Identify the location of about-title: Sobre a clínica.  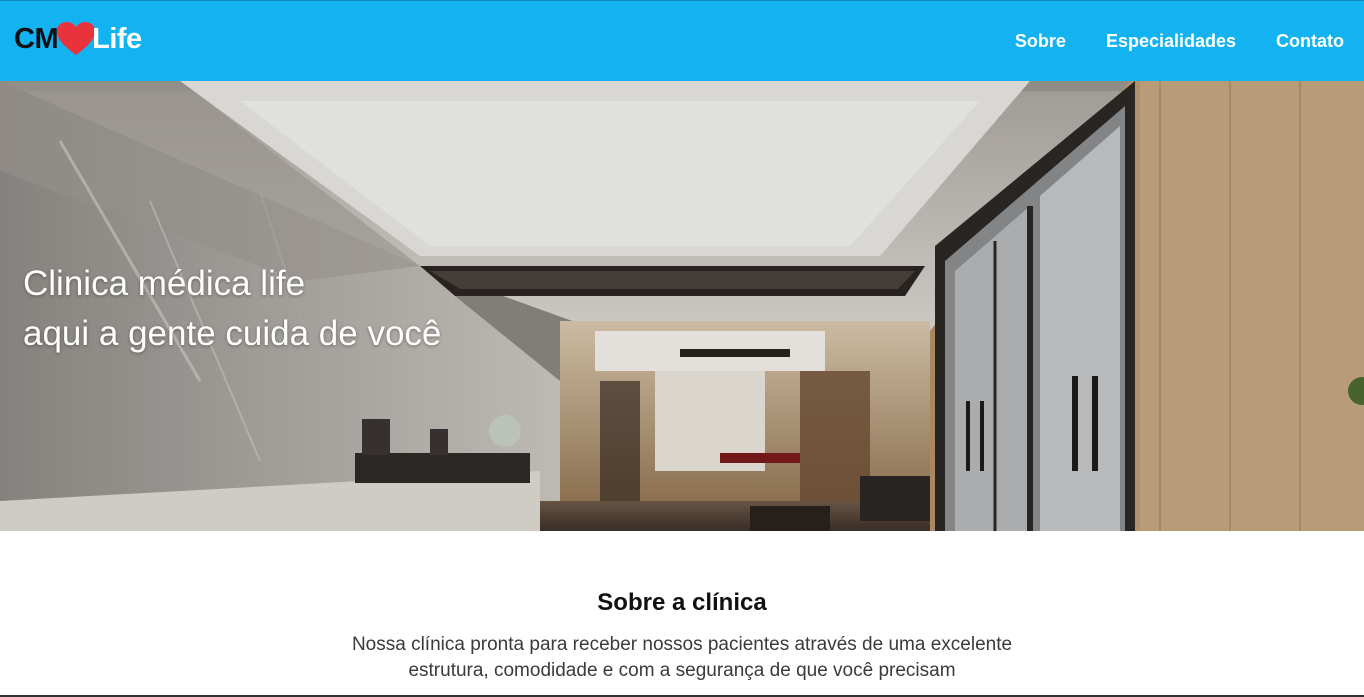
(682, 602).